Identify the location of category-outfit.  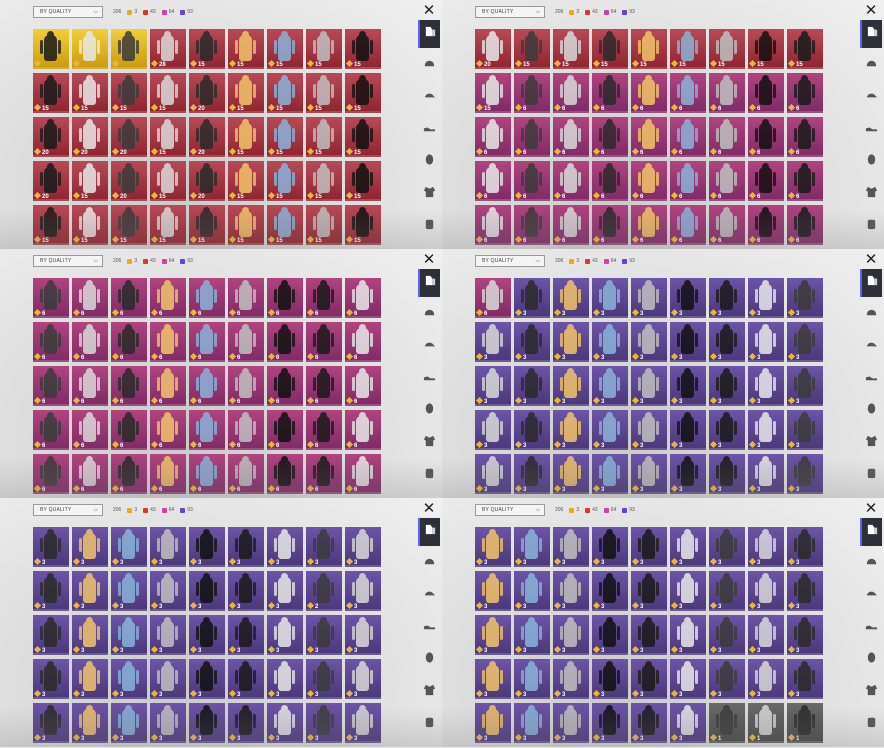
(429, 34).